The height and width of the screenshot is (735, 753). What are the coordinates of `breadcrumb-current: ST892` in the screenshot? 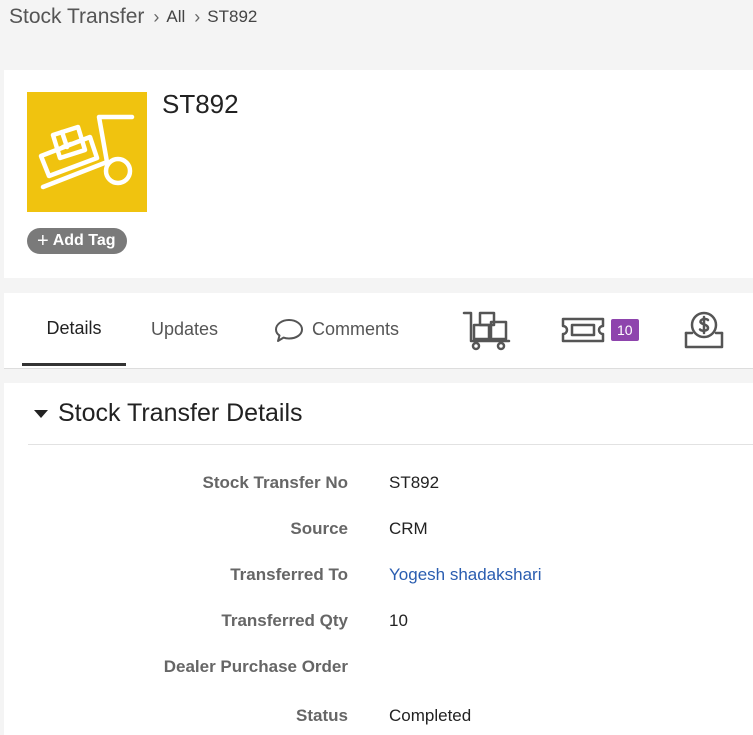 It's located at (232, 16).